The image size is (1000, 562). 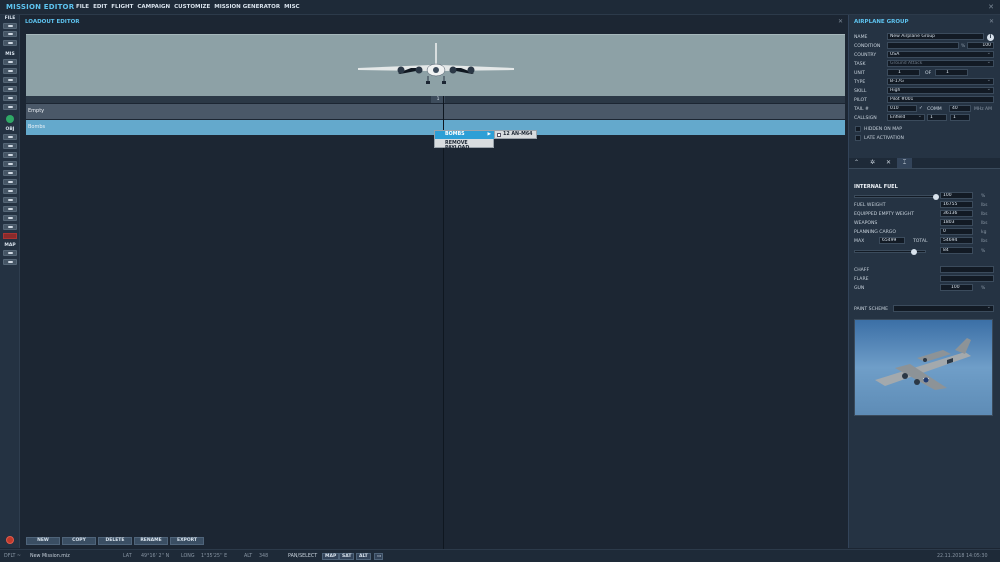 I want to click on toolbar-tools-button, so click(x=10, y=107).